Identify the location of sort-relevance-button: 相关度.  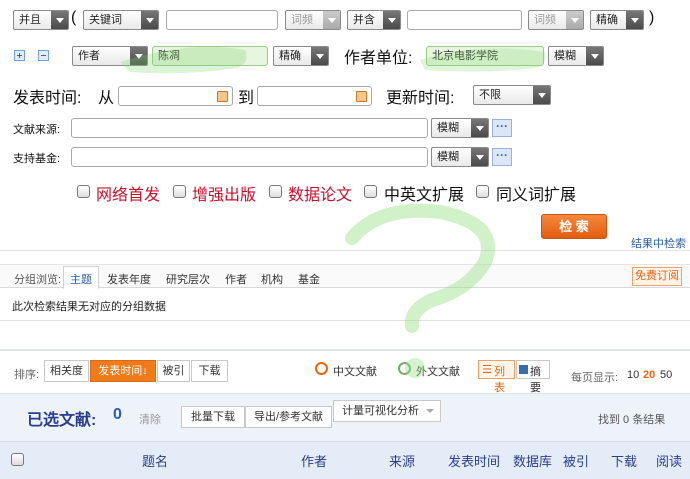
(66, 371).